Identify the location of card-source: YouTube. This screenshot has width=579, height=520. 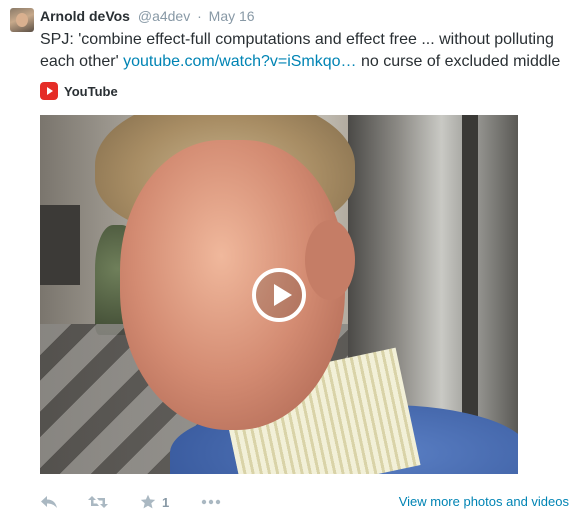
(79, 91).